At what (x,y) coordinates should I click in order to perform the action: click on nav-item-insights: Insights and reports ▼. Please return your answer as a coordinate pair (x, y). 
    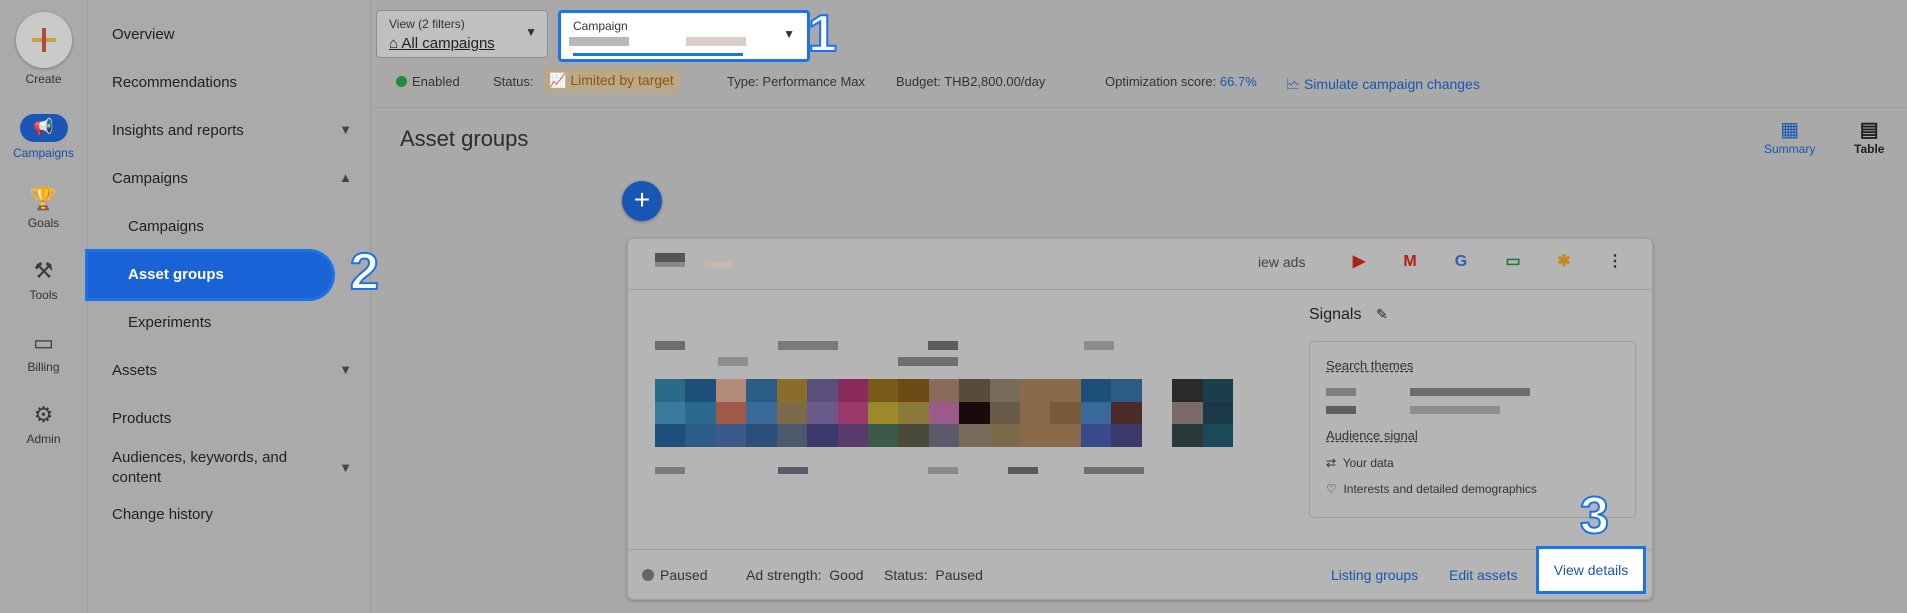
    Looking at the image, I should click on (232, 130).